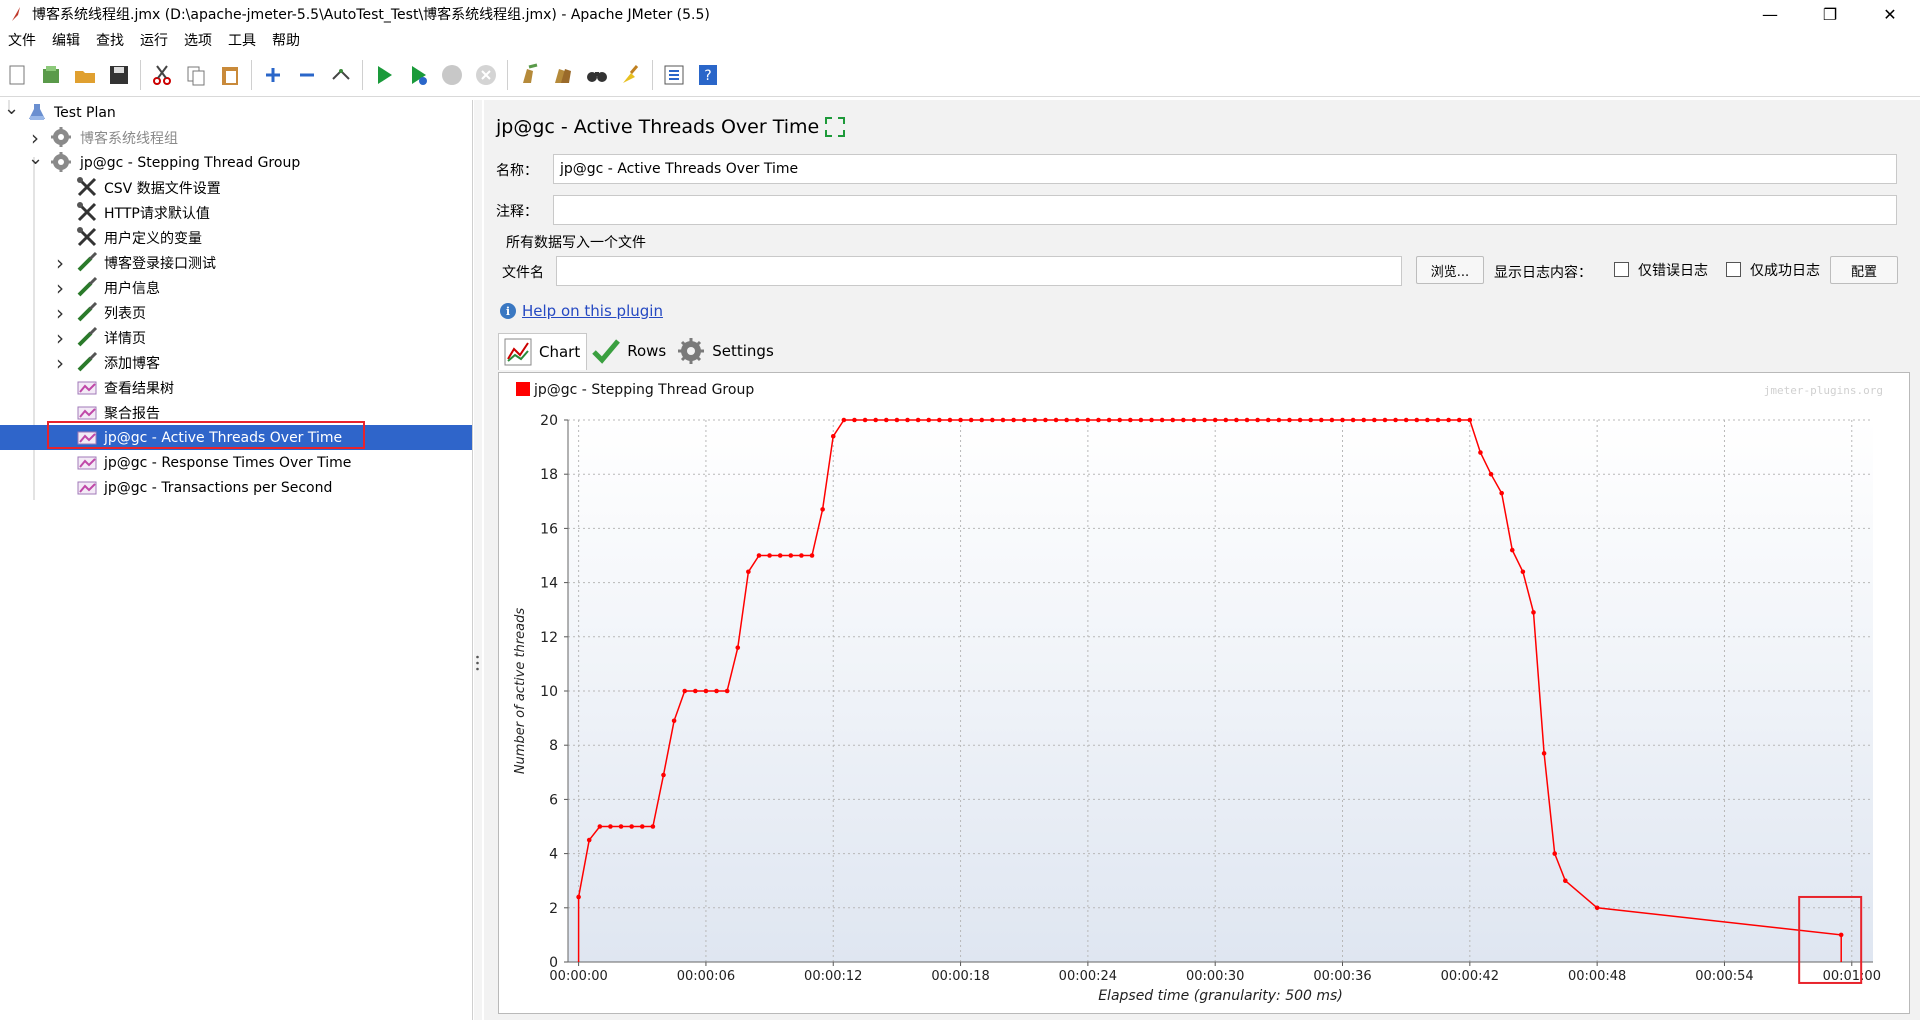 The image size is (1920, 1020). Describe the element at coordinates (553, 800) in the screenshot. I see `y-tick-label: 6` at that location.